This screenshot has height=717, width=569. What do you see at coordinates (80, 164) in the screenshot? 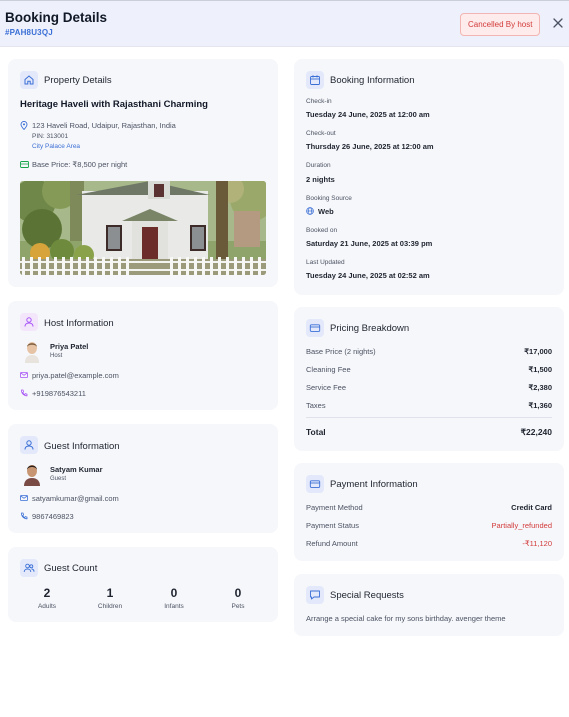
I see `base-price: Base Price: ₹8,500 per night` at bounding box center [80, 164].